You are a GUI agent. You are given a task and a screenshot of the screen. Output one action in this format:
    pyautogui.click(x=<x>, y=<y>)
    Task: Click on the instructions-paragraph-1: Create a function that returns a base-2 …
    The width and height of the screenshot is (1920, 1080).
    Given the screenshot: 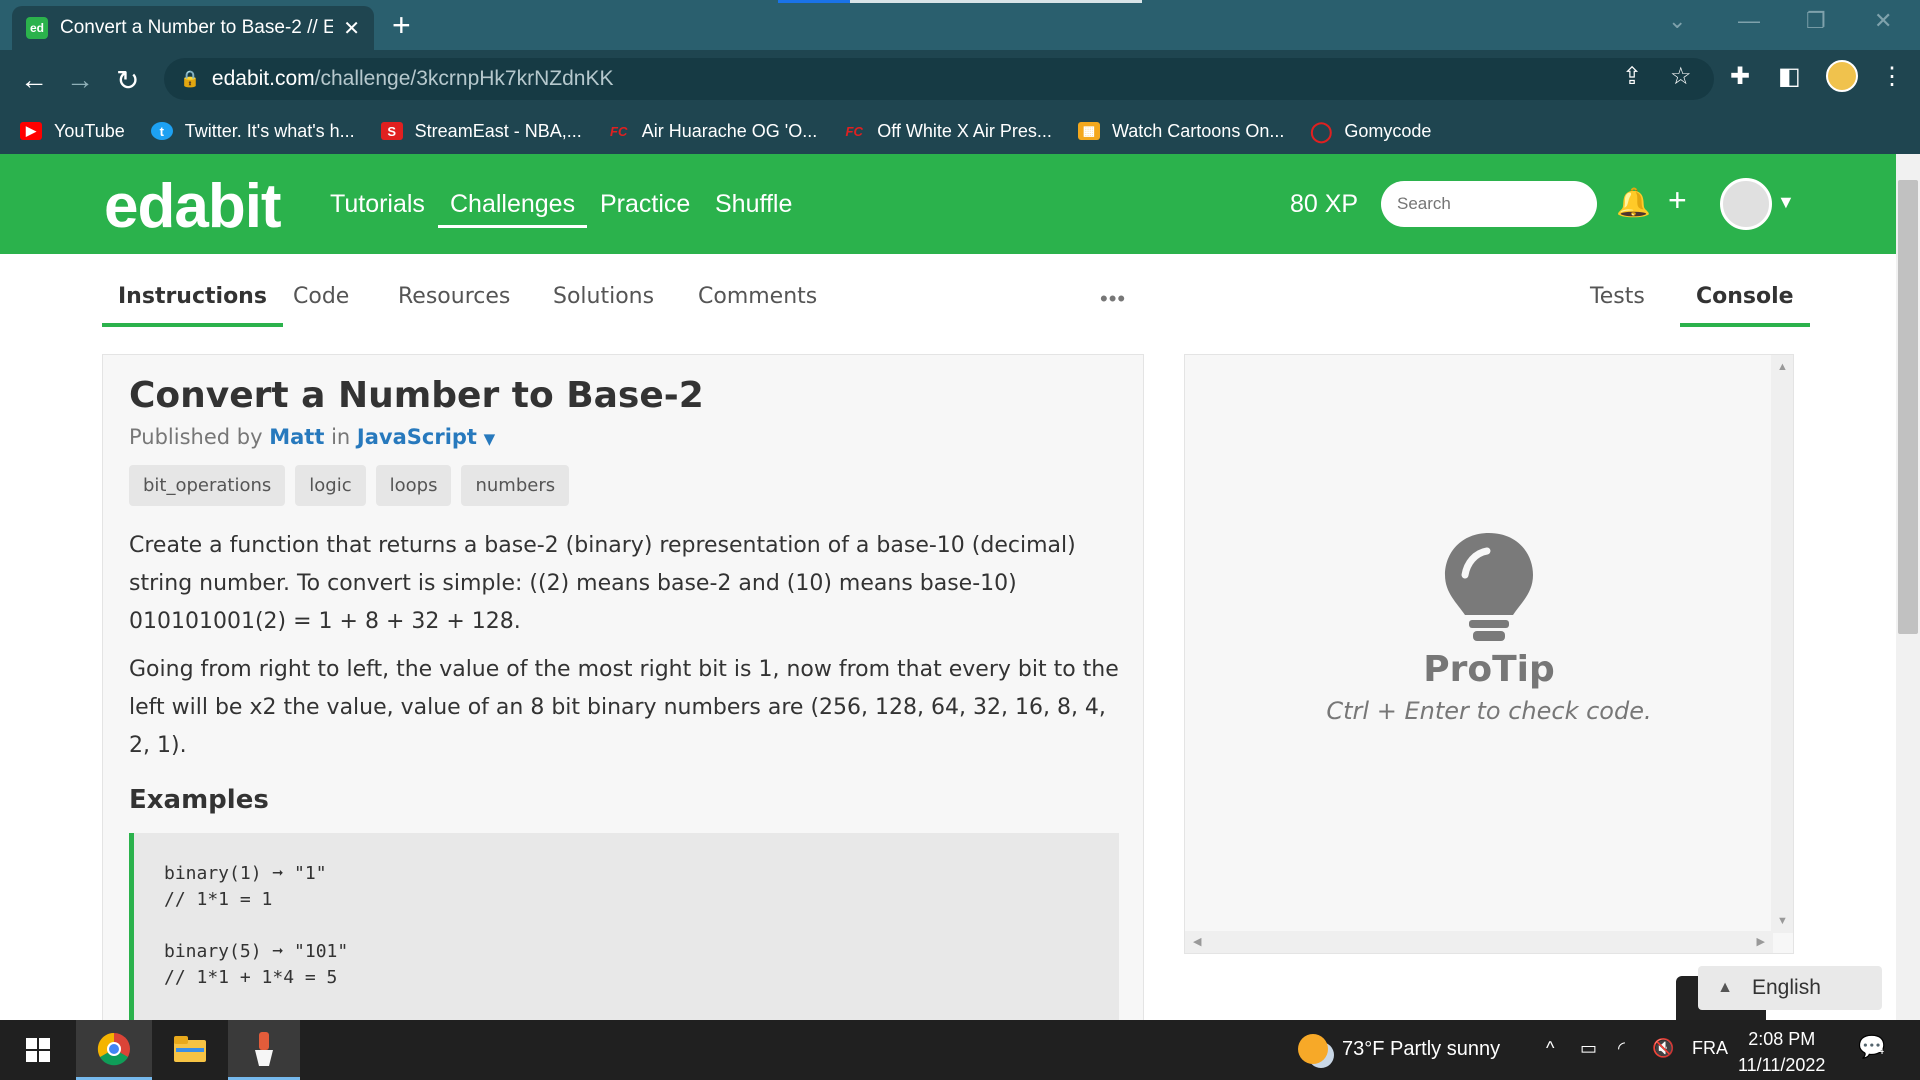 What is the action you would take?
    pyautogui.click(x=602, y=583)
    